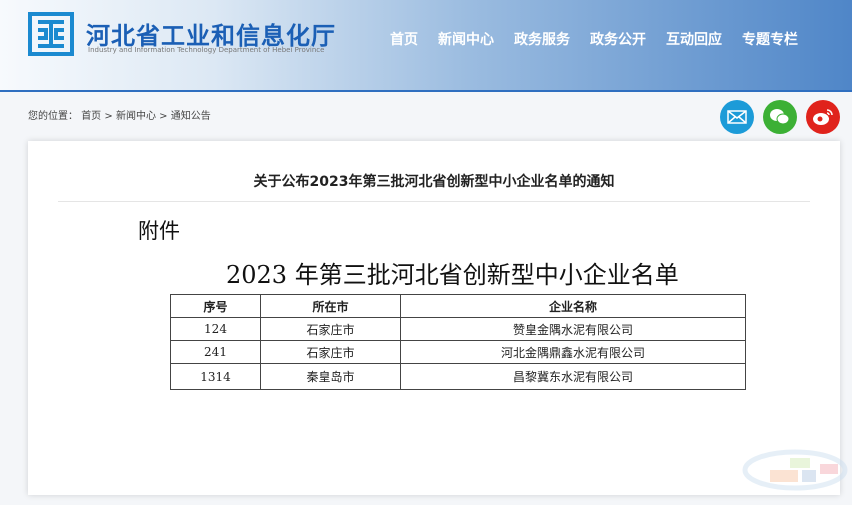 The width and height of the screenshot is (852, 505). I want to click on header-index: 序号, so click(215, 306).